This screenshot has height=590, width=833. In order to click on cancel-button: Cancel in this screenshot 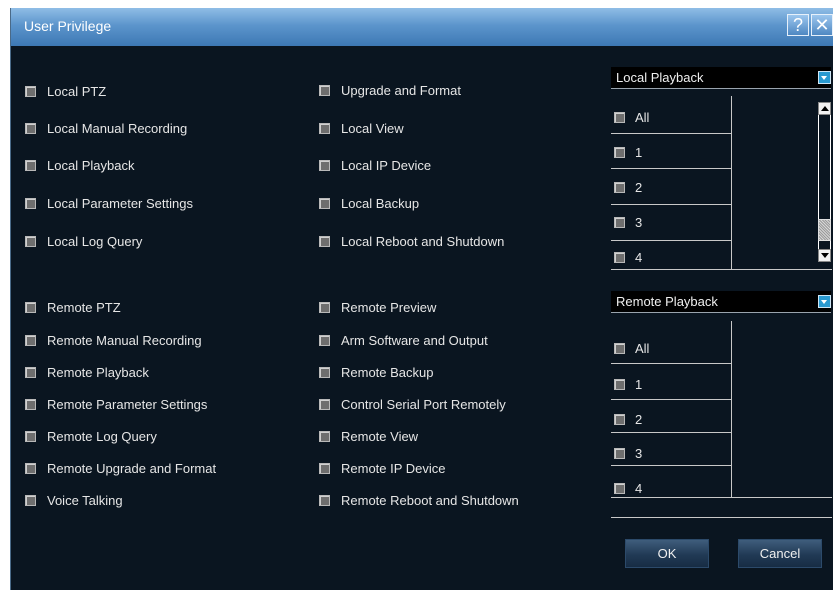, I will do `click(780, 553)`.